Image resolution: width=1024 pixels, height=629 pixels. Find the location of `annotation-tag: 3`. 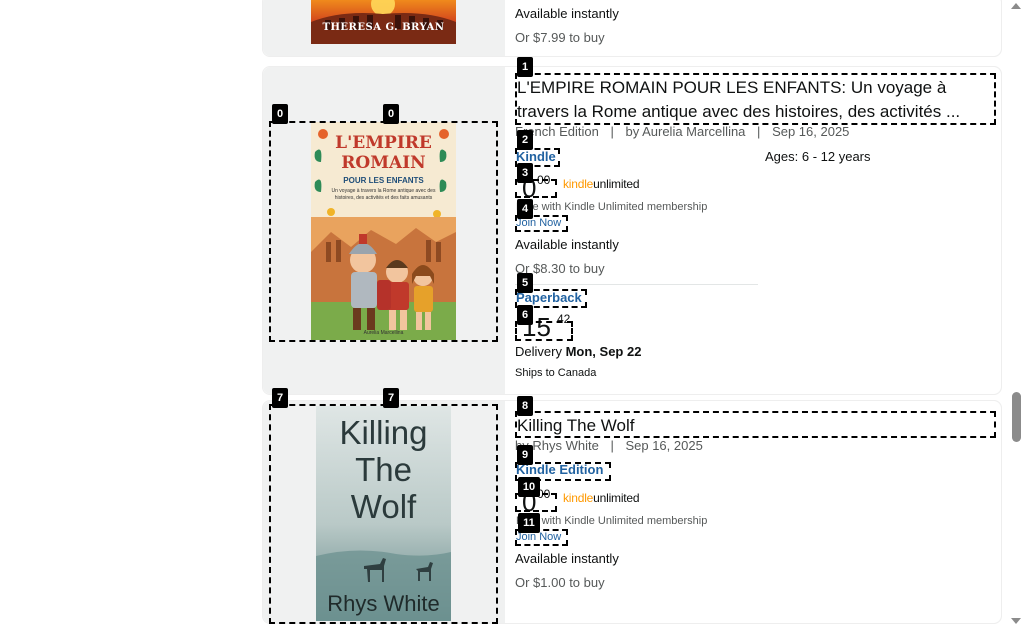

annotation-tag: 3 is located at coordinates (525, 173).